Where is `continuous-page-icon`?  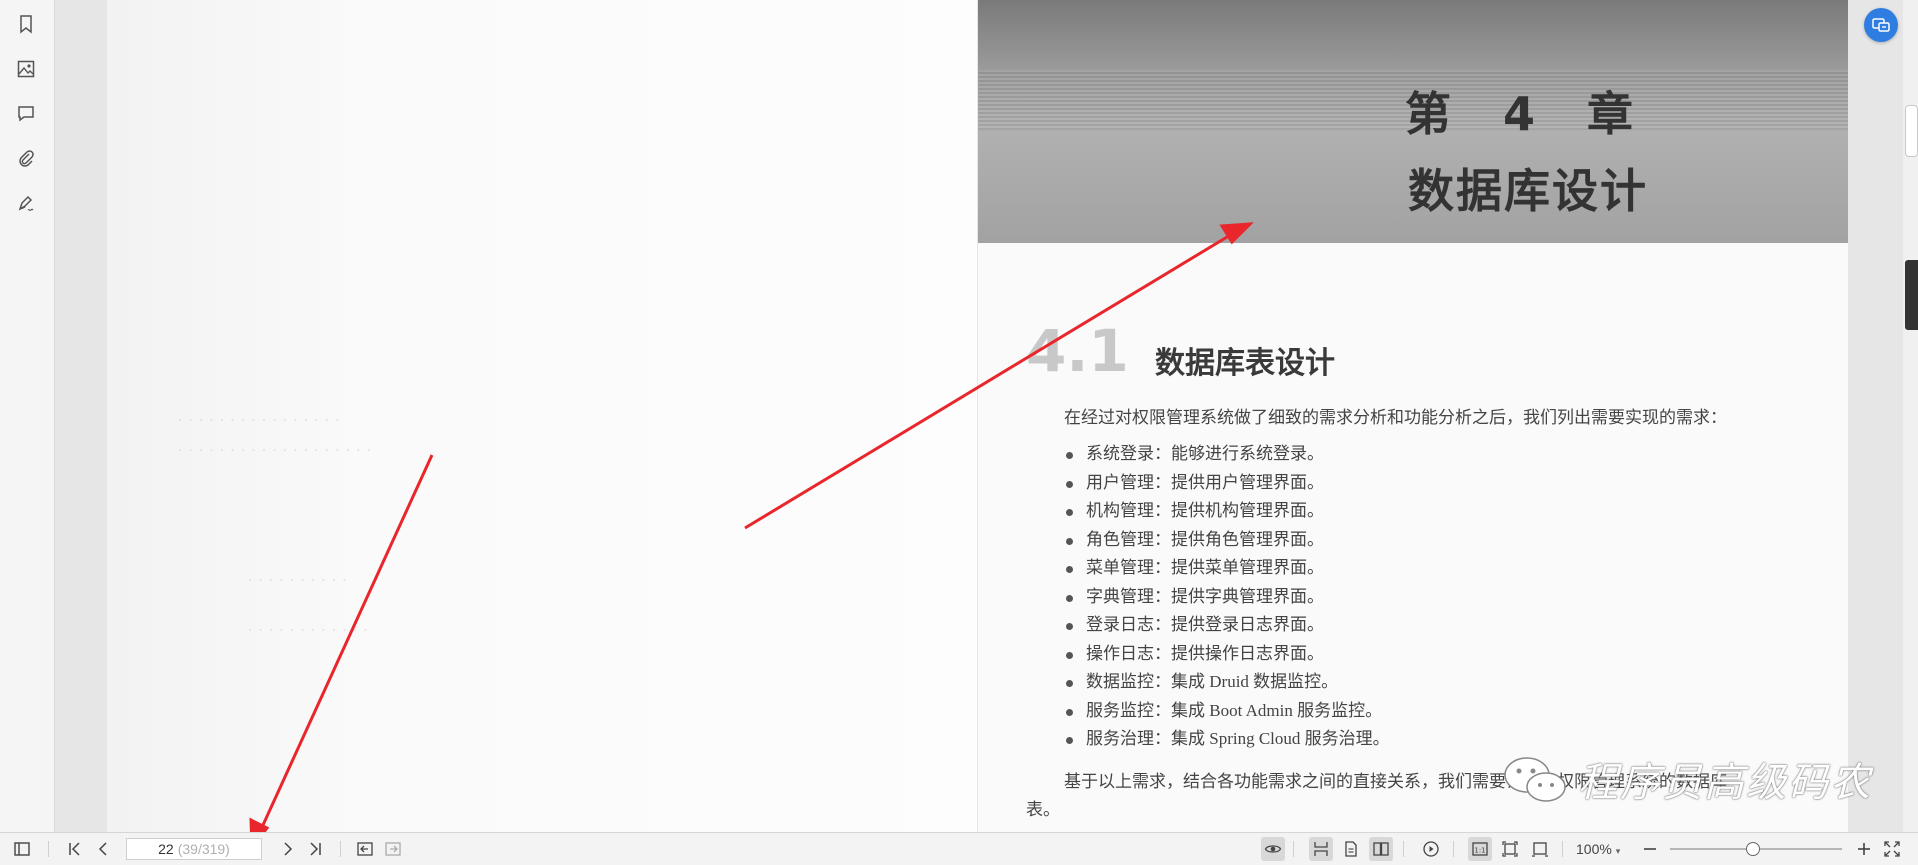
continuous-page-icon is located at coordinates (1321, 849).